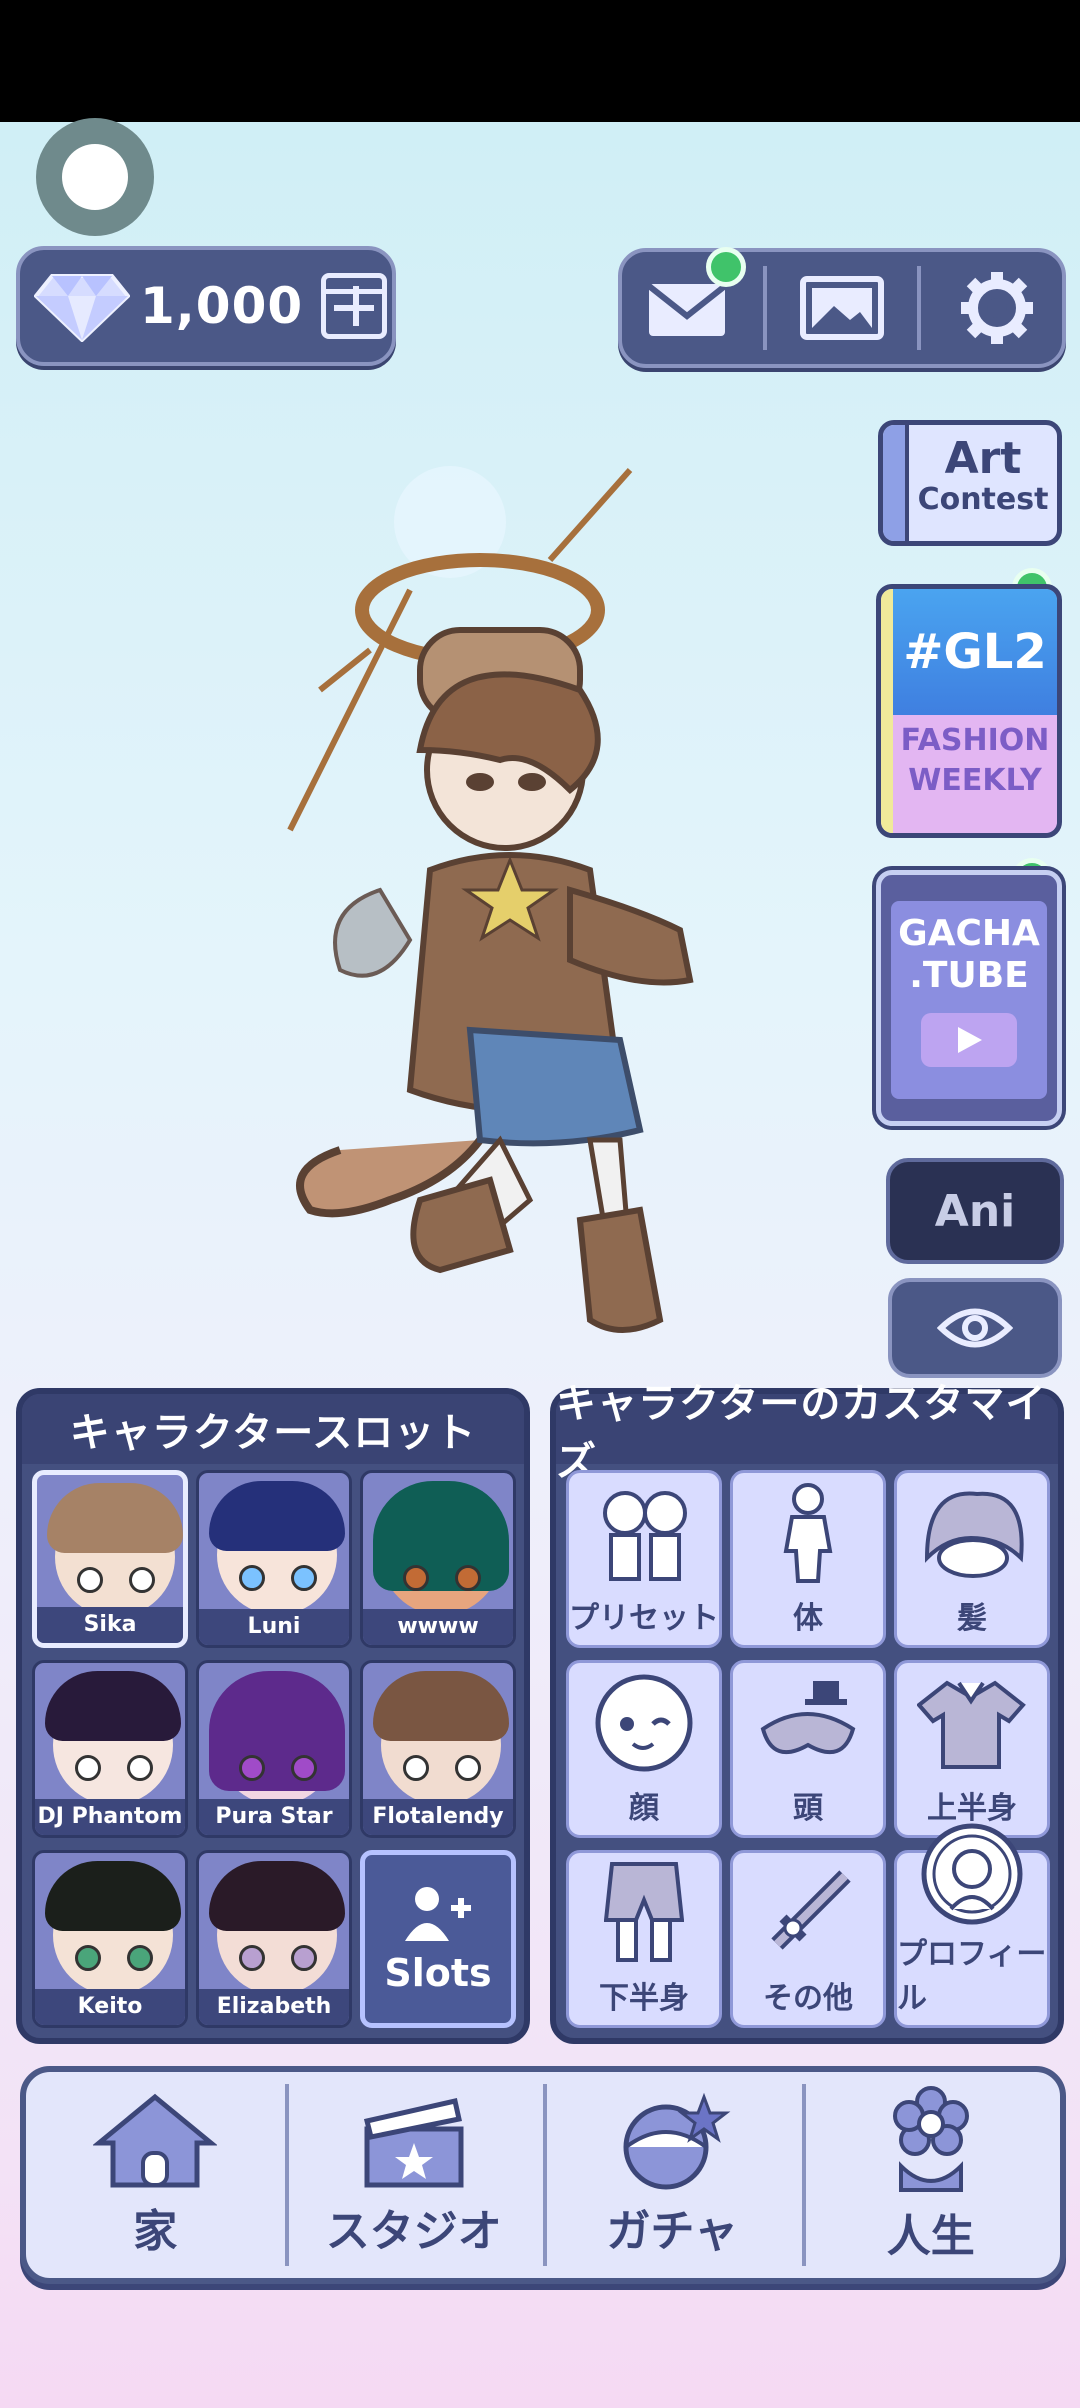 Image resolution: width=1080 pixels, height=2408 pixels. Describe the element at coordinates (969, 652) in the screenshot. I see `gl2-title: #GL2` at that location.